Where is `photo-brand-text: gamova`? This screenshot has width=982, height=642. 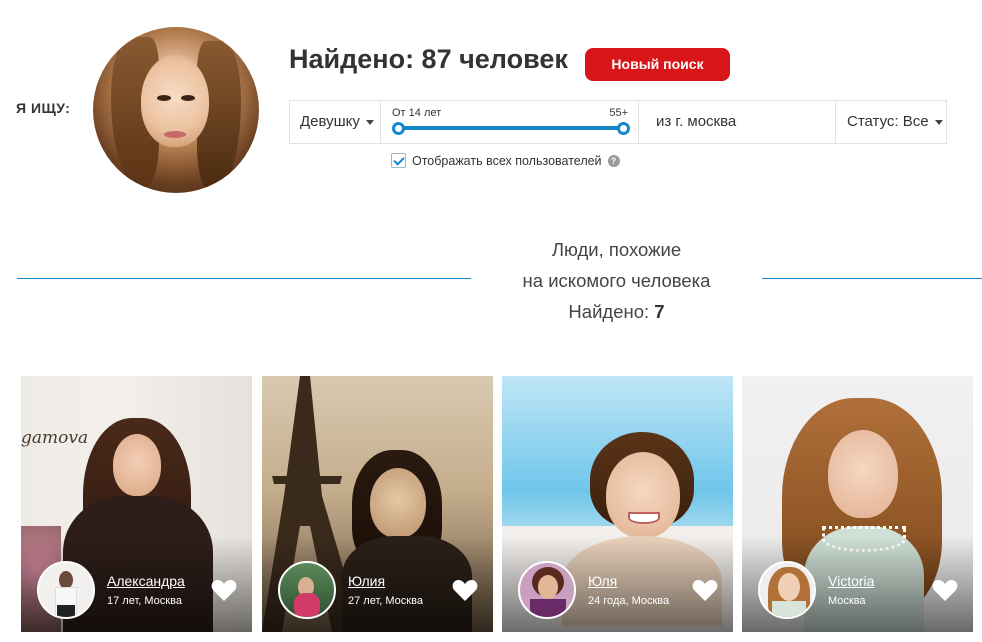
photo-brand-text: gamova is located at coordinates (55, 438).